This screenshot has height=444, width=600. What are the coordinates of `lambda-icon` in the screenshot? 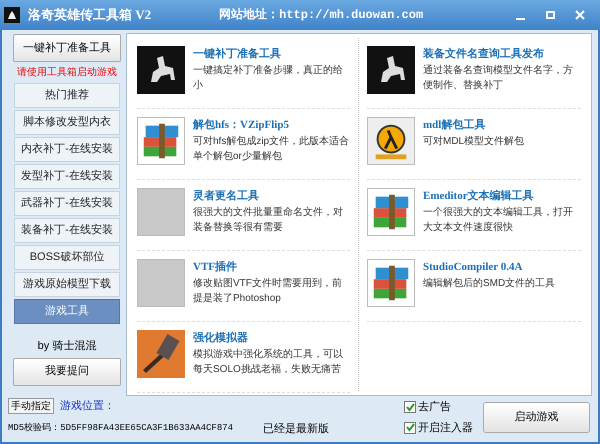 It's located at (391, 141).